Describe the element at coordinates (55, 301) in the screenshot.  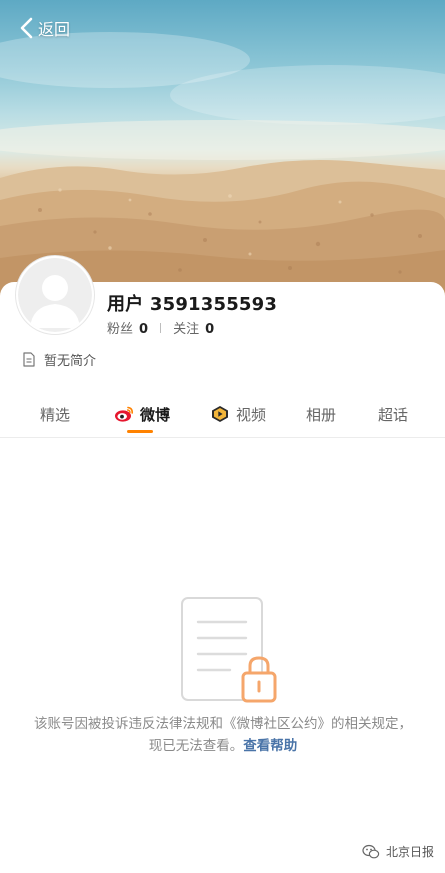
I see `default-avatar-icon` at that location.